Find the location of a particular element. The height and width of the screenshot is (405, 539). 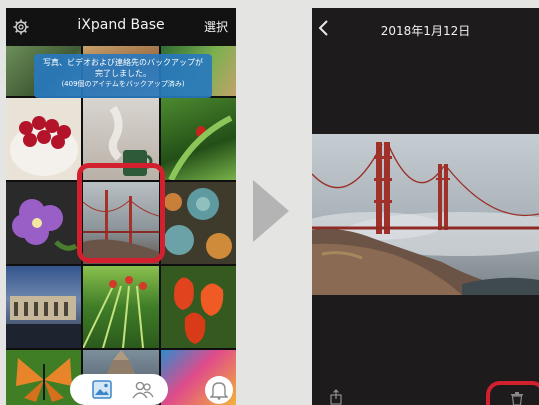

bell-icon is located at coordinates (219, 391).